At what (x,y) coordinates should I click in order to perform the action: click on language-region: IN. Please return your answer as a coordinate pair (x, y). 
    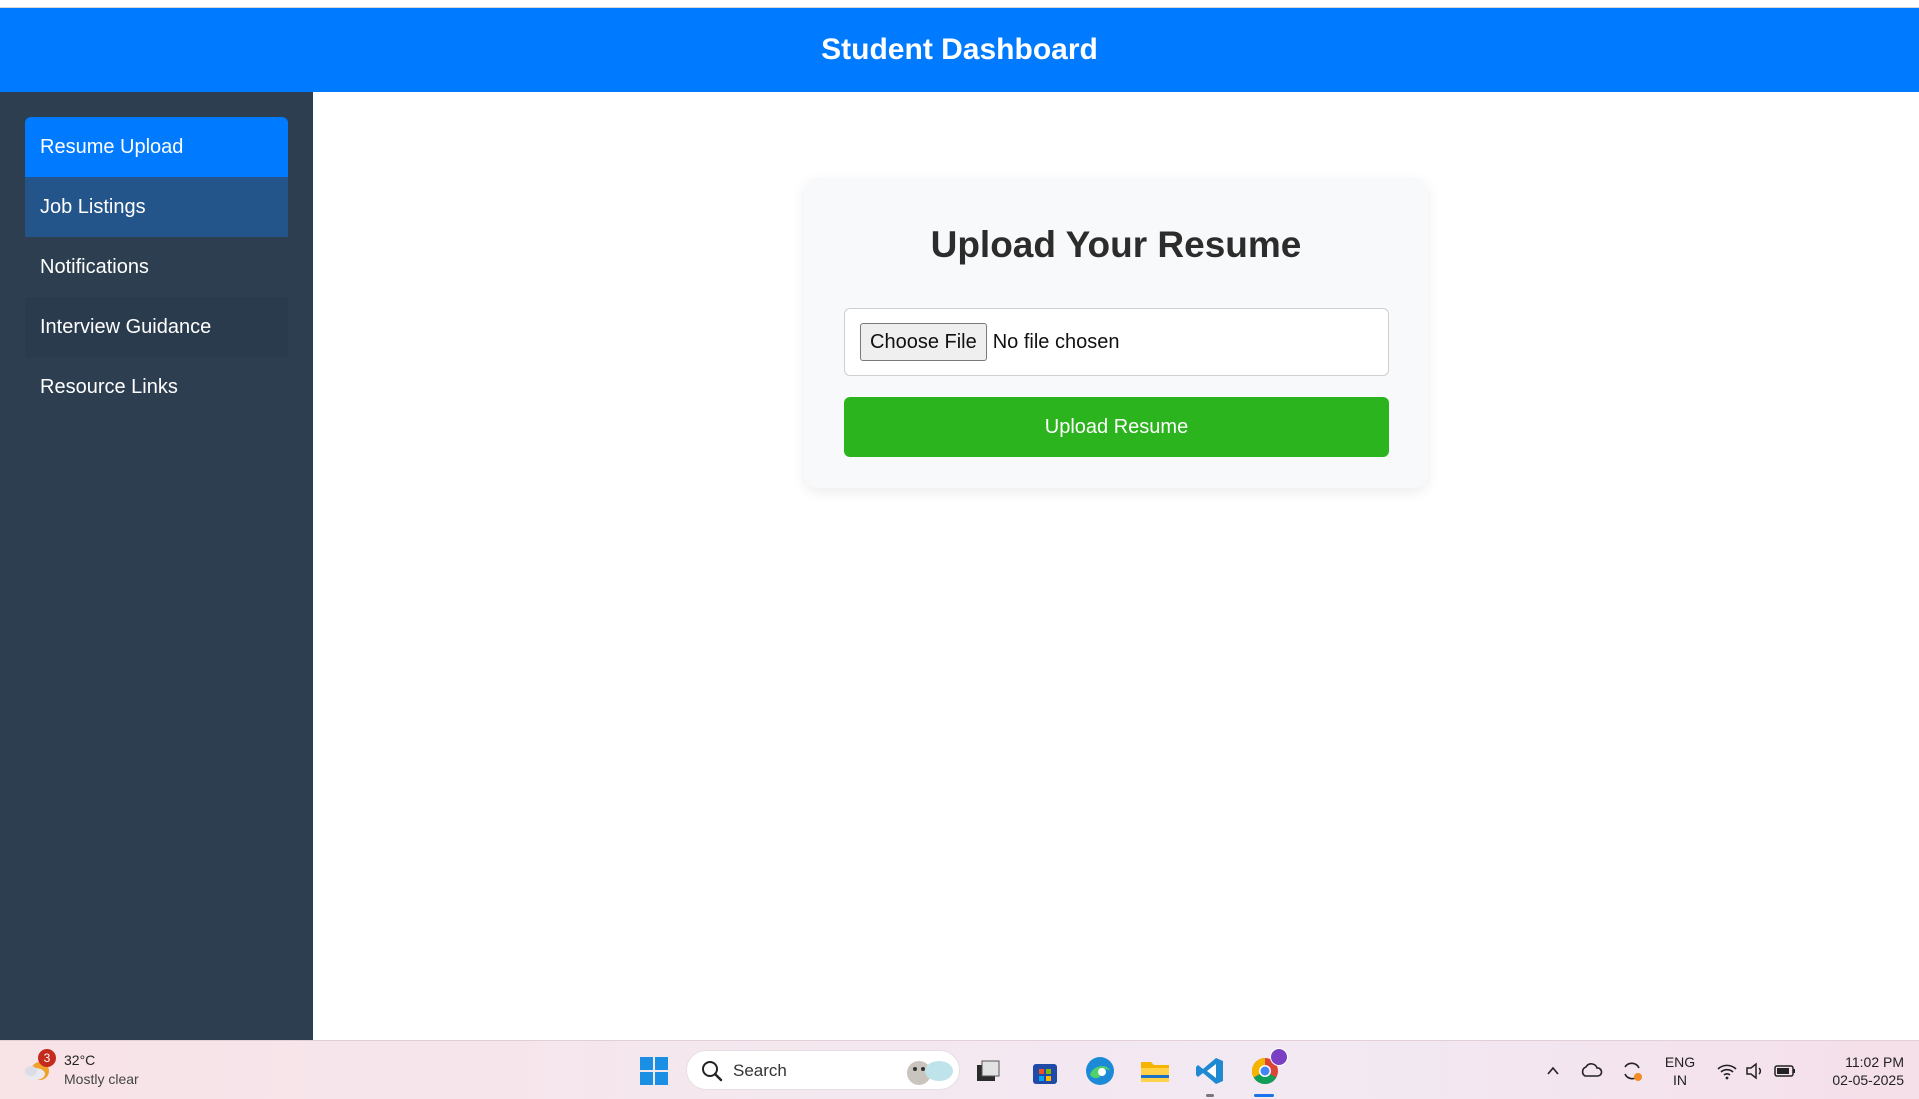
    Looking at the image, I should click on (1680, 1080).